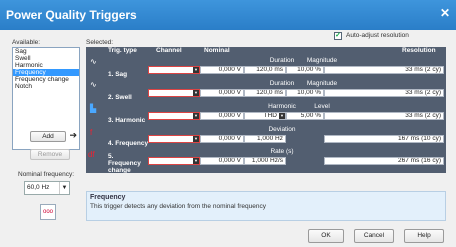 This screenshot has width=456, height=247. What do you see at coordinates (122, 50) in the screenshot?
I see `header-trig-type: Trig. type` at bounding box center [122, 50].